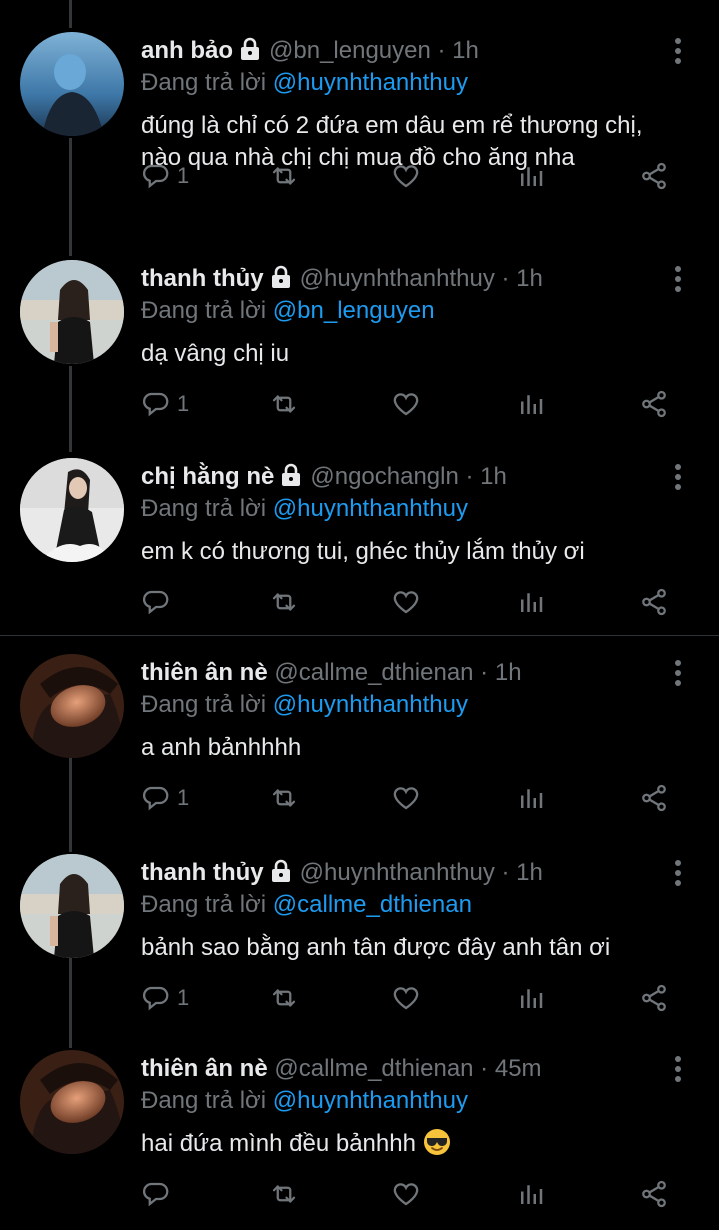  I want to click on mention-link: @bn_lenguyen, so click(354, 310).